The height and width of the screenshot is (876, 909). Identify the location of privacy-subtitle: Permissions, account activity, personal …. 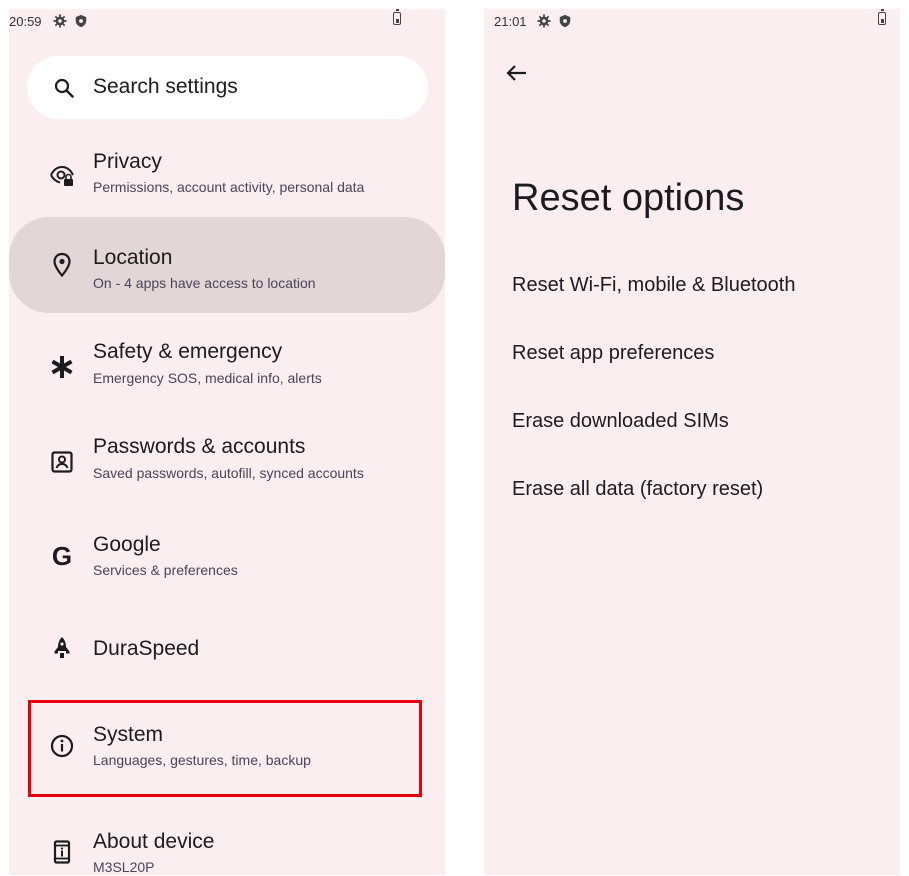
(229, 187).